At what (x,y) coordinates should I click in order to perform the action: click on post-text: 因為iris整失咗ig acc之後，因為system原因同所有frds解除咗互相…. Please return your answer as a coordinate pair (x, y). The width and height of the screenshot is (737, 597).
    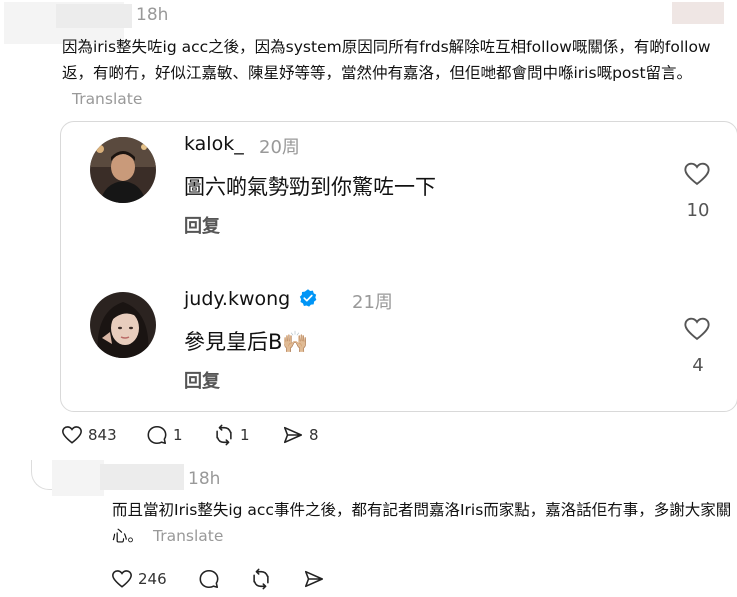
    Looking at the image, I should click on (386, 60).